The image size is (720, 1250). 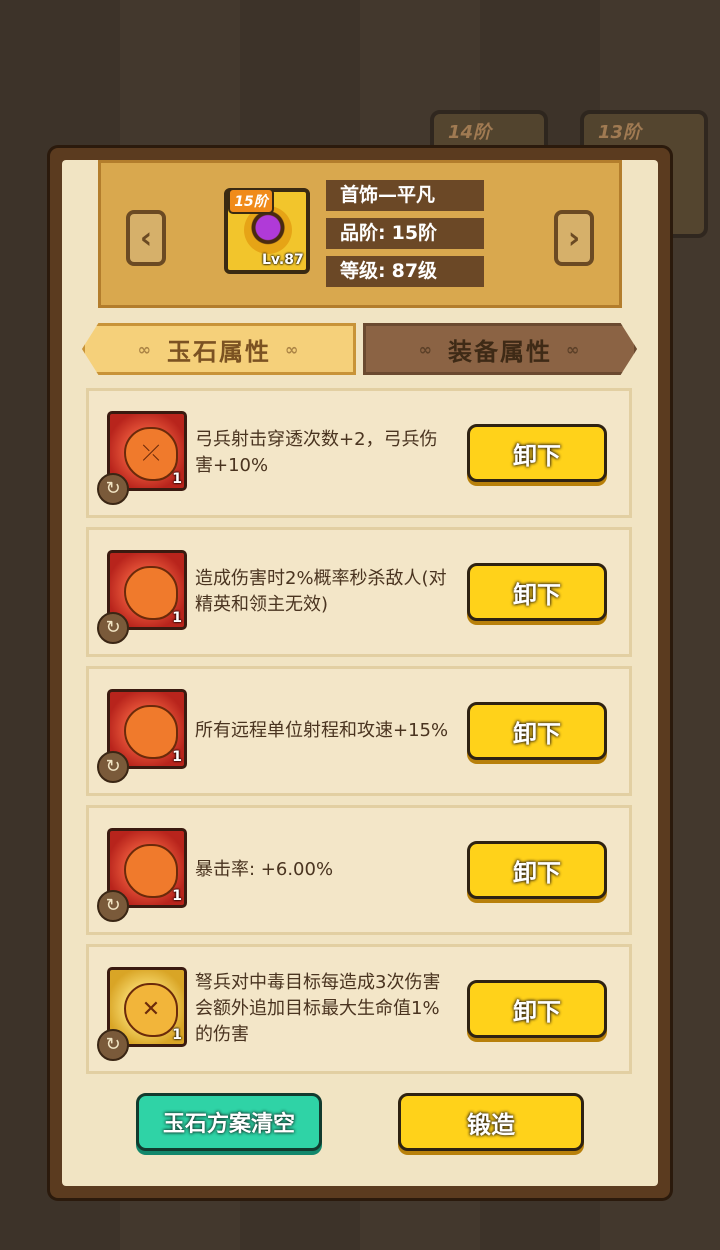 I want to click on tab-equipment-attributes: ∞ 装备属性 ∞, so click(x=500, y=349).